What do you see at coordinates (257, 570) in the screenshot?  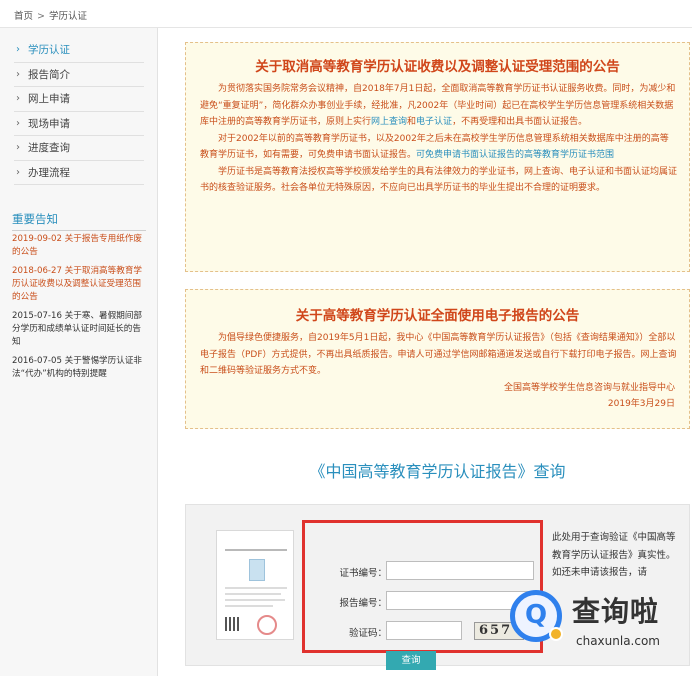 I see `certificate-photo` at bounding box center [257, 570].